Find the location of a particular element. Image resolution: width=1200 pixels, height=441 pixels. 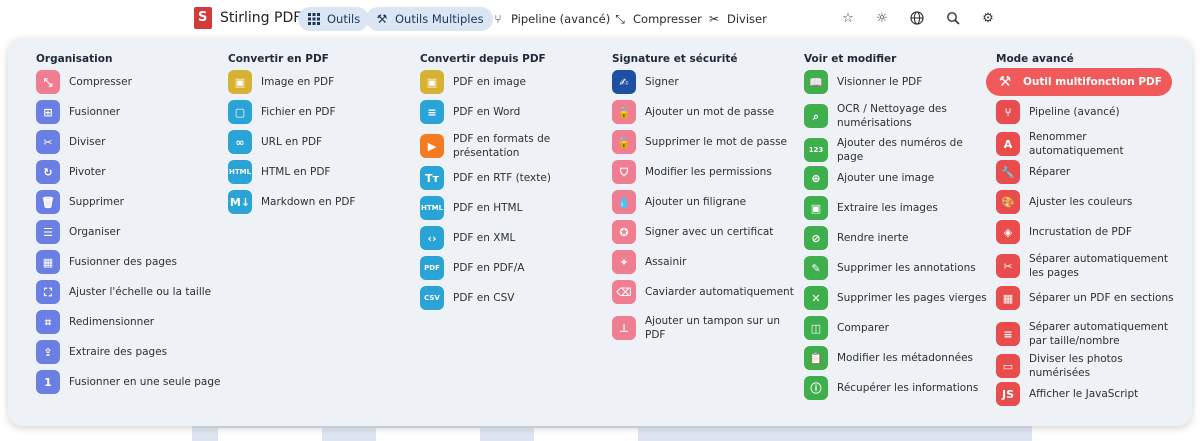

menu-item-diviser: ✂ Diviser is located at coordinates (129, 142).